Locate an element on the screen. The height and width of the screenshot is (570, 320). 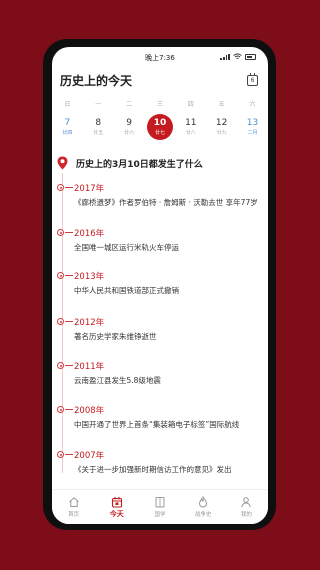
app-header: 历史上的今天 6 is located at coordinates (160, 80).